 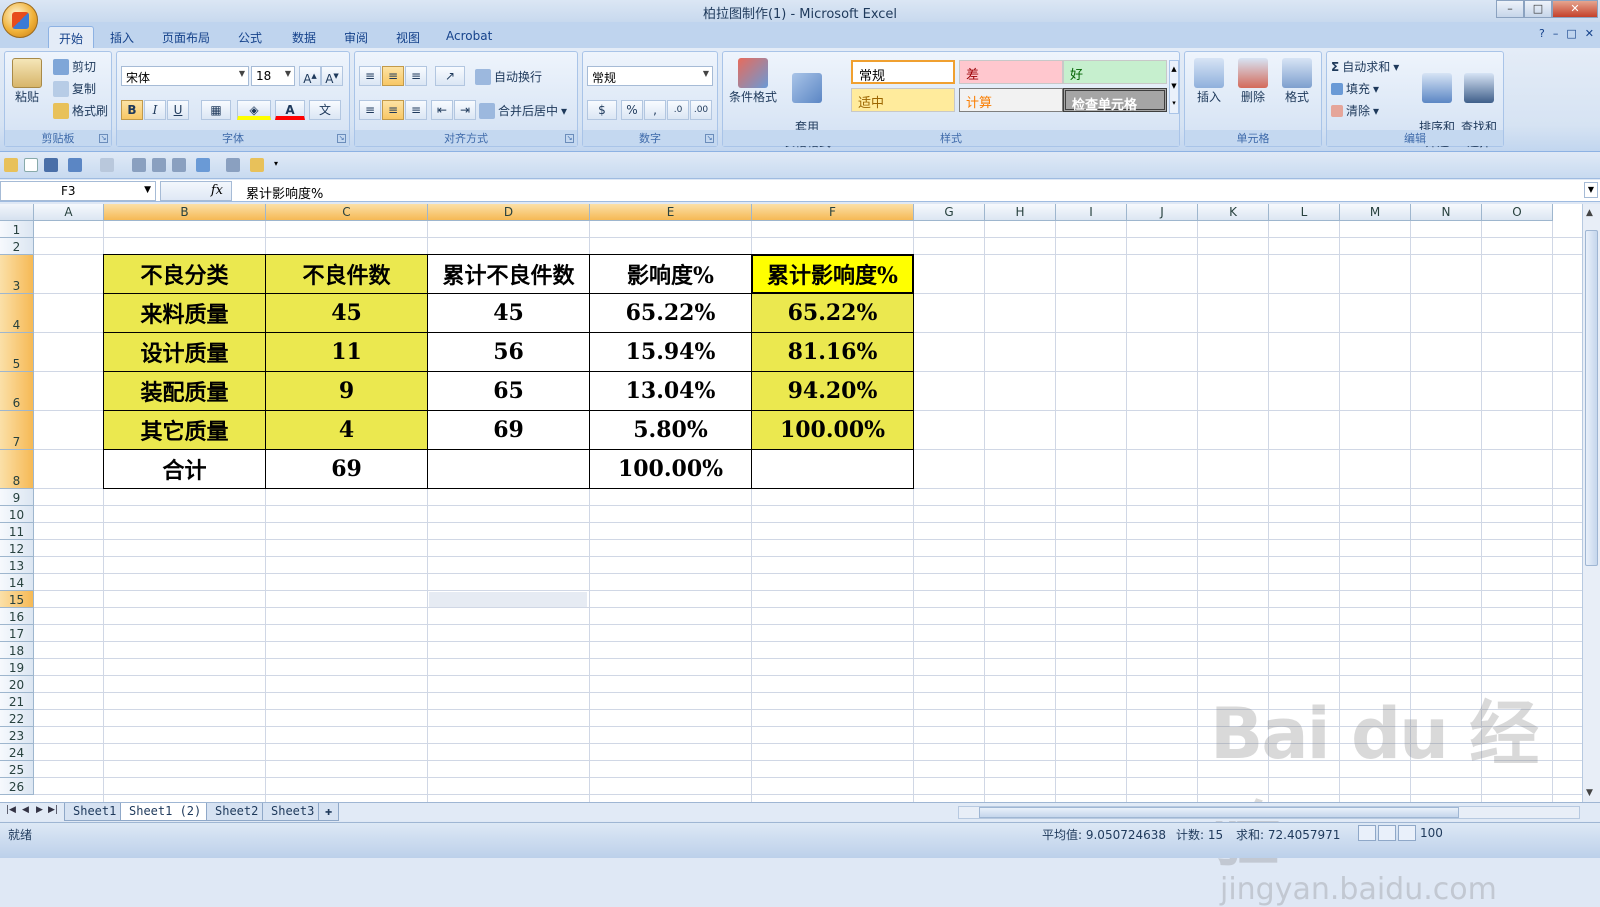 I want to click on table-cell: 来料质量, so click(x=184, y=313).